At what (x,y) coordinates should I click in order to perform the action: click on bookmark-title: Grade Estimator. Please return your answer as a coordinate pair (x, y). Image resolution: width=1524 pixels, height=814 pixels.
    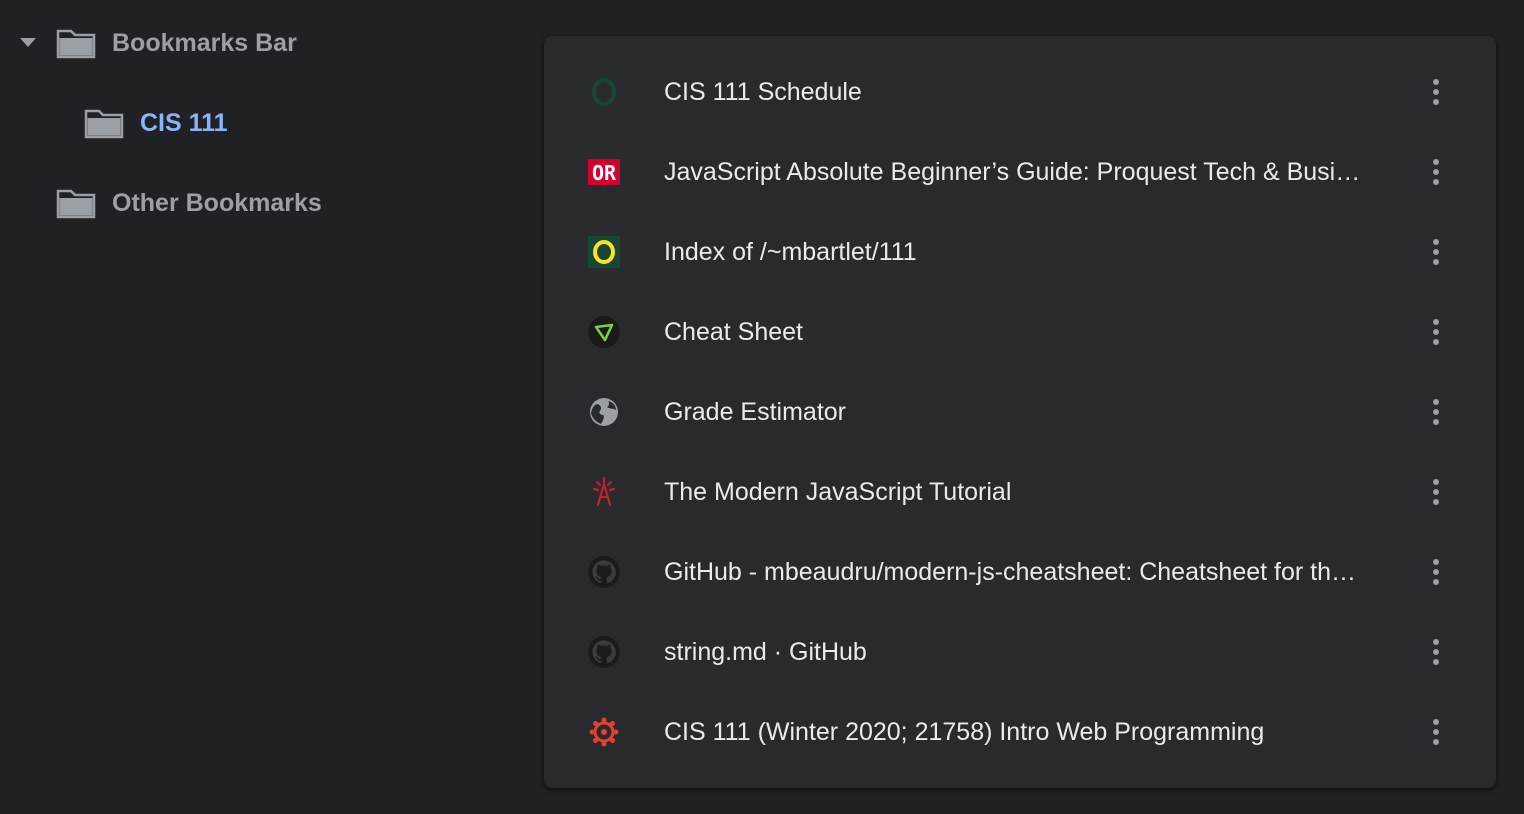
    Looking at the image, I should click on (755, 411).